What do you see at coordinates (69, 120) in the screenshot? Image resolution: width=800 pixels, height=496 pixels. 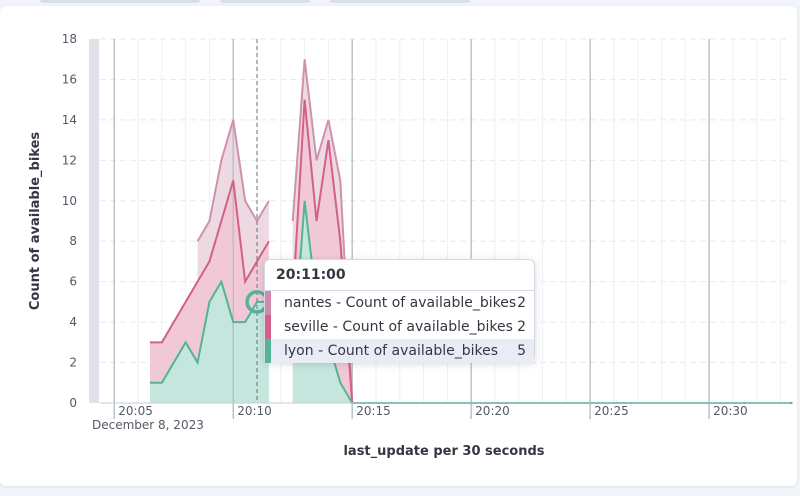 I see `y-tick-label: 14` at bounding box center [69, 120].